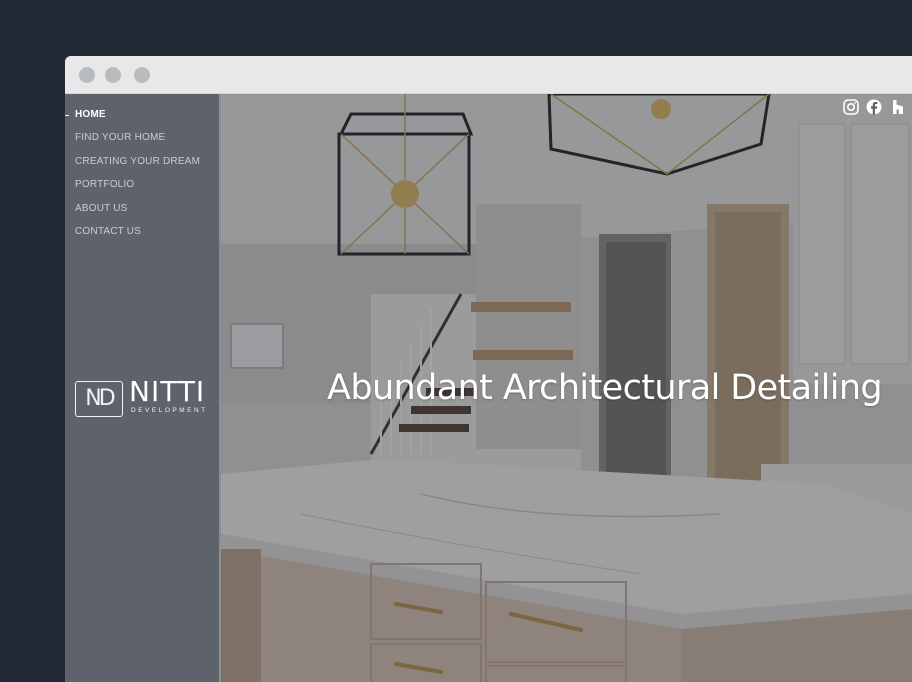  Describe the element at coordinates (605, 388) in the screenshot. I see `hero-headline: Abundant Architectural Detailing` at that location.